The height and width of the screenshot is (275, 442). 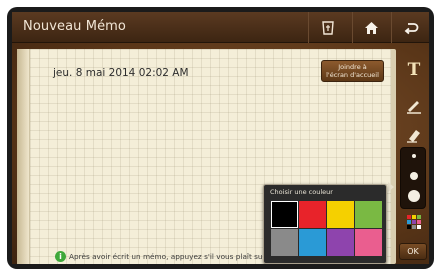 I want to click on add-to-home-screen-button: Joindre à l'écran d'accueil, so click(x=352, y=71).